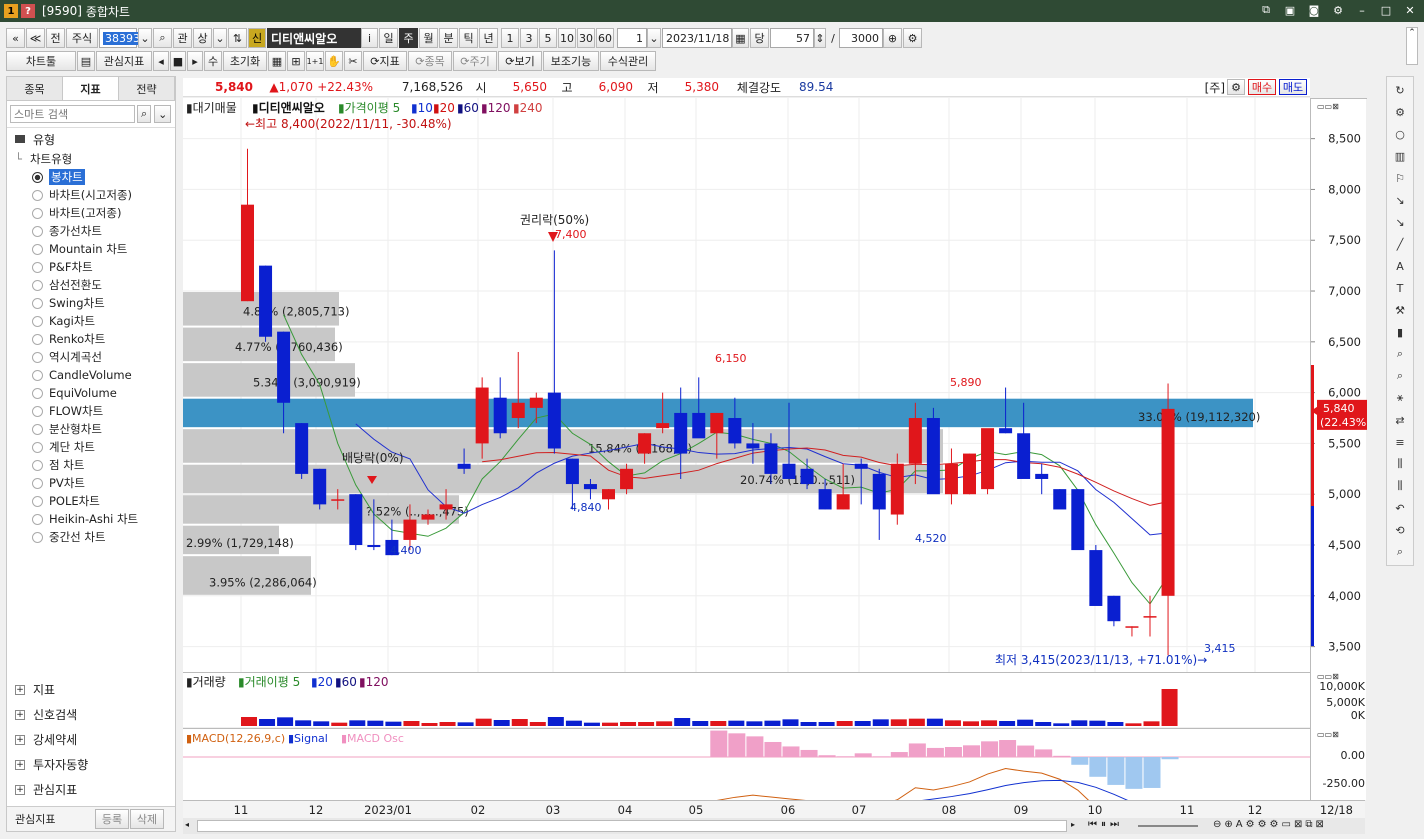  Describe the element at coordinates (1400, 464) in the screenshot. I see `drawing-tool-icon: ⫼` at that location.